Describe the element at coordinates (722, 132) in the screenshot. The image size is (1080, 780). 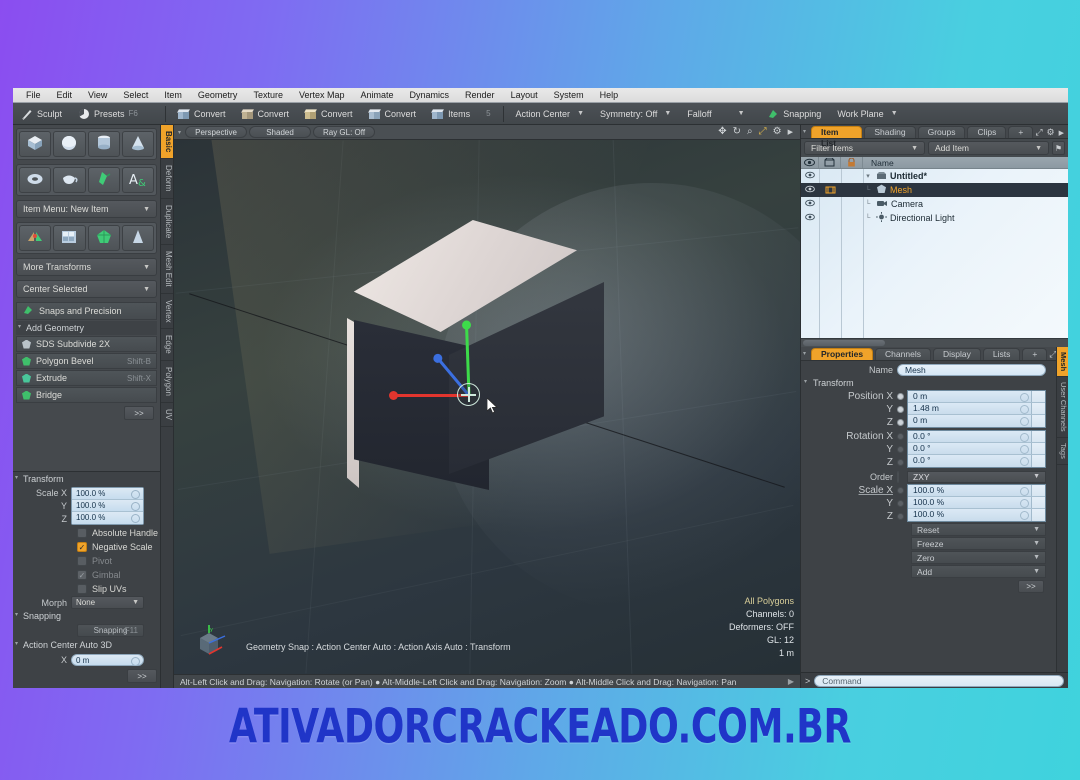
I see `move-icon: ✥` at that location.